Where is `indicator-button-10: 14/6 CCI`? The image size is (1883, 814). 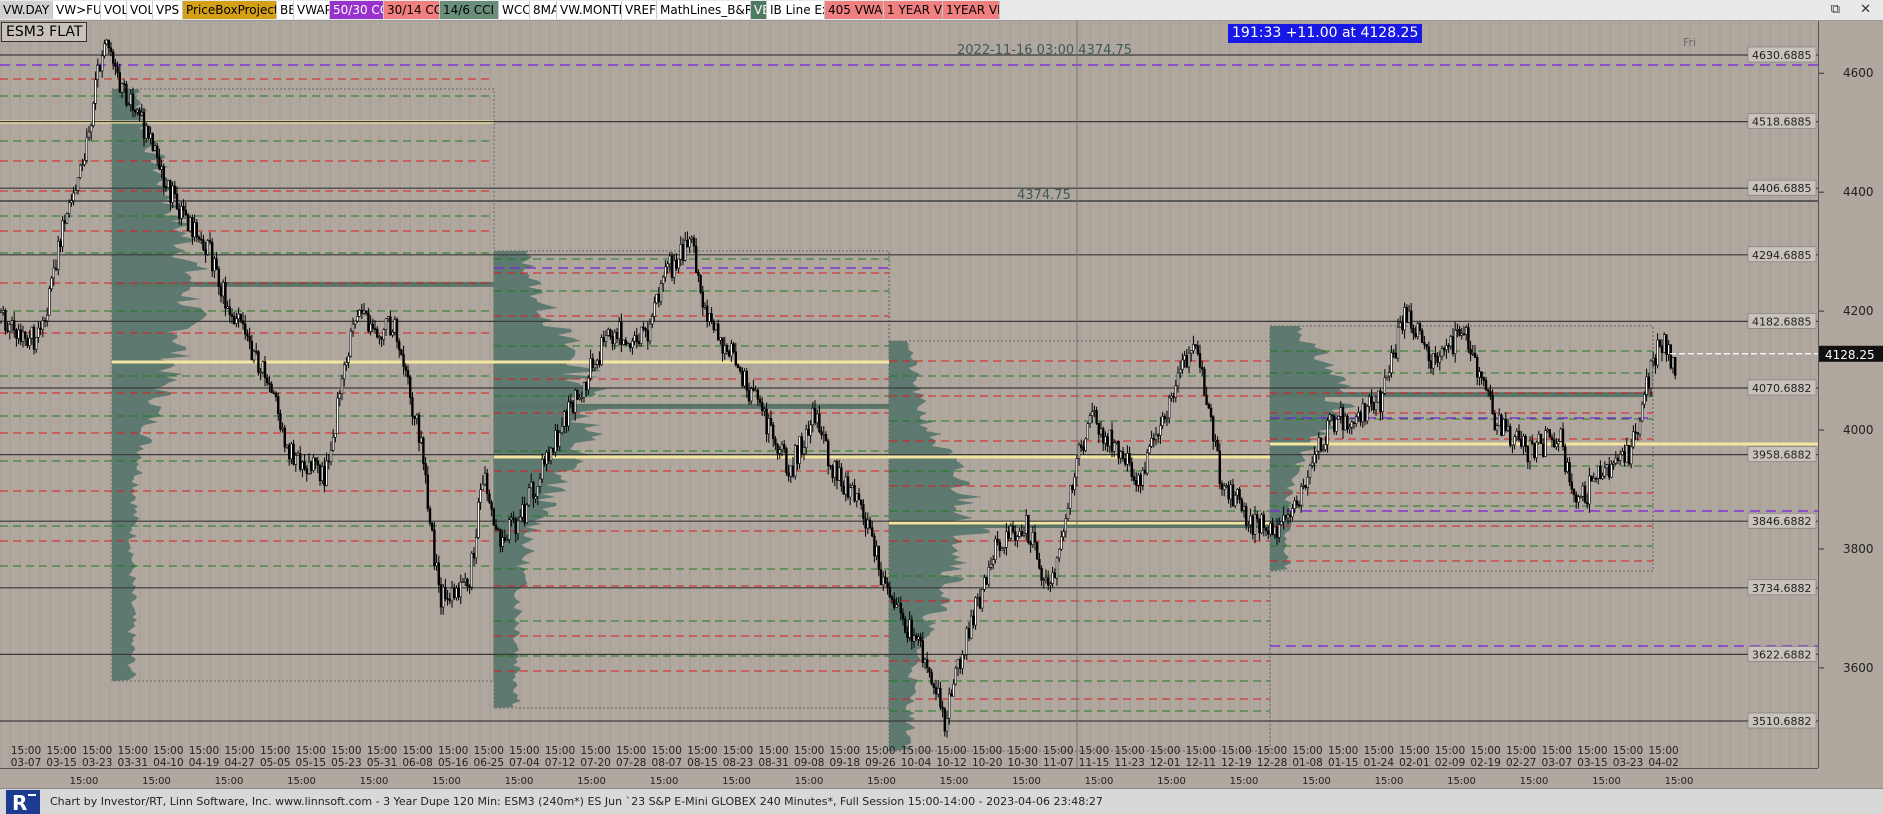
indicator-button-10: 14/6 CCI is located at coordinates (469, 10).